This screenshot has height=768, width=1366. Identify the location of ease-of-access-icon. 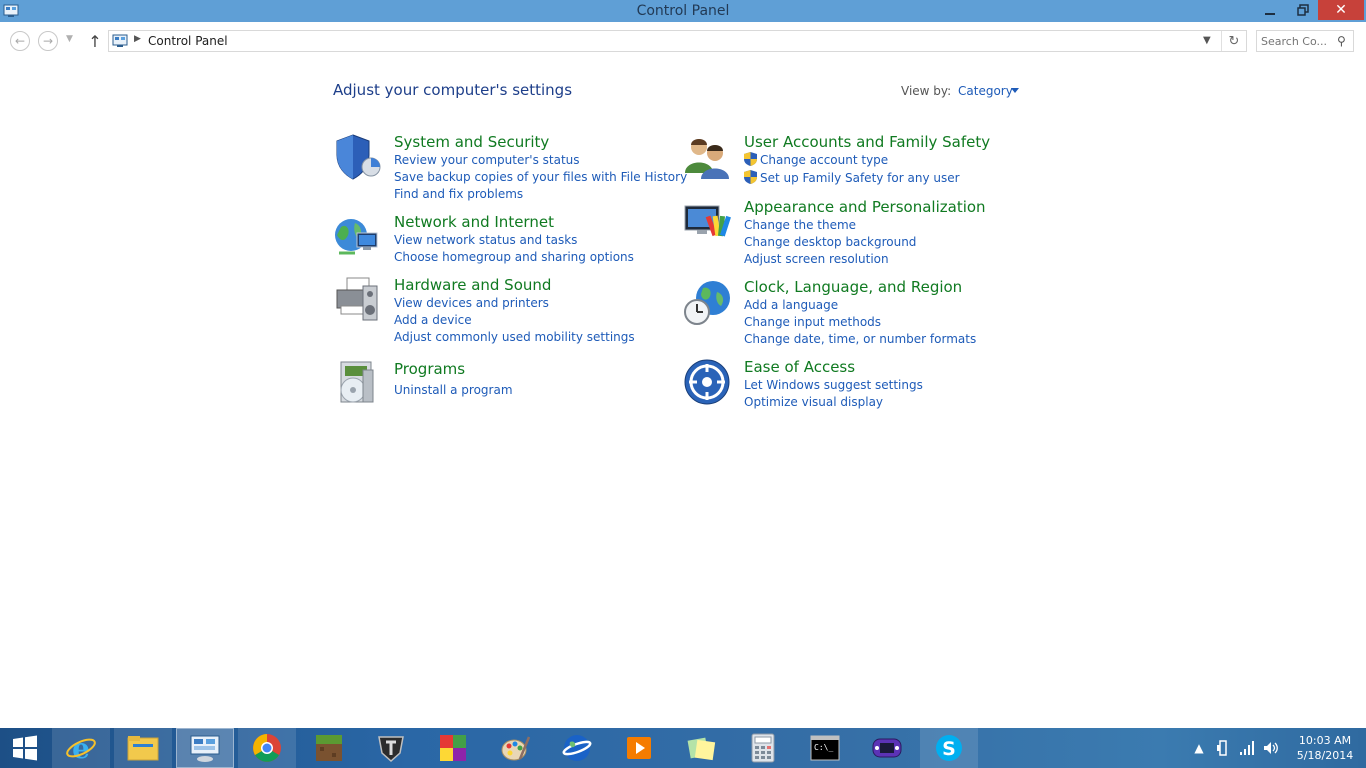
(707, 382).